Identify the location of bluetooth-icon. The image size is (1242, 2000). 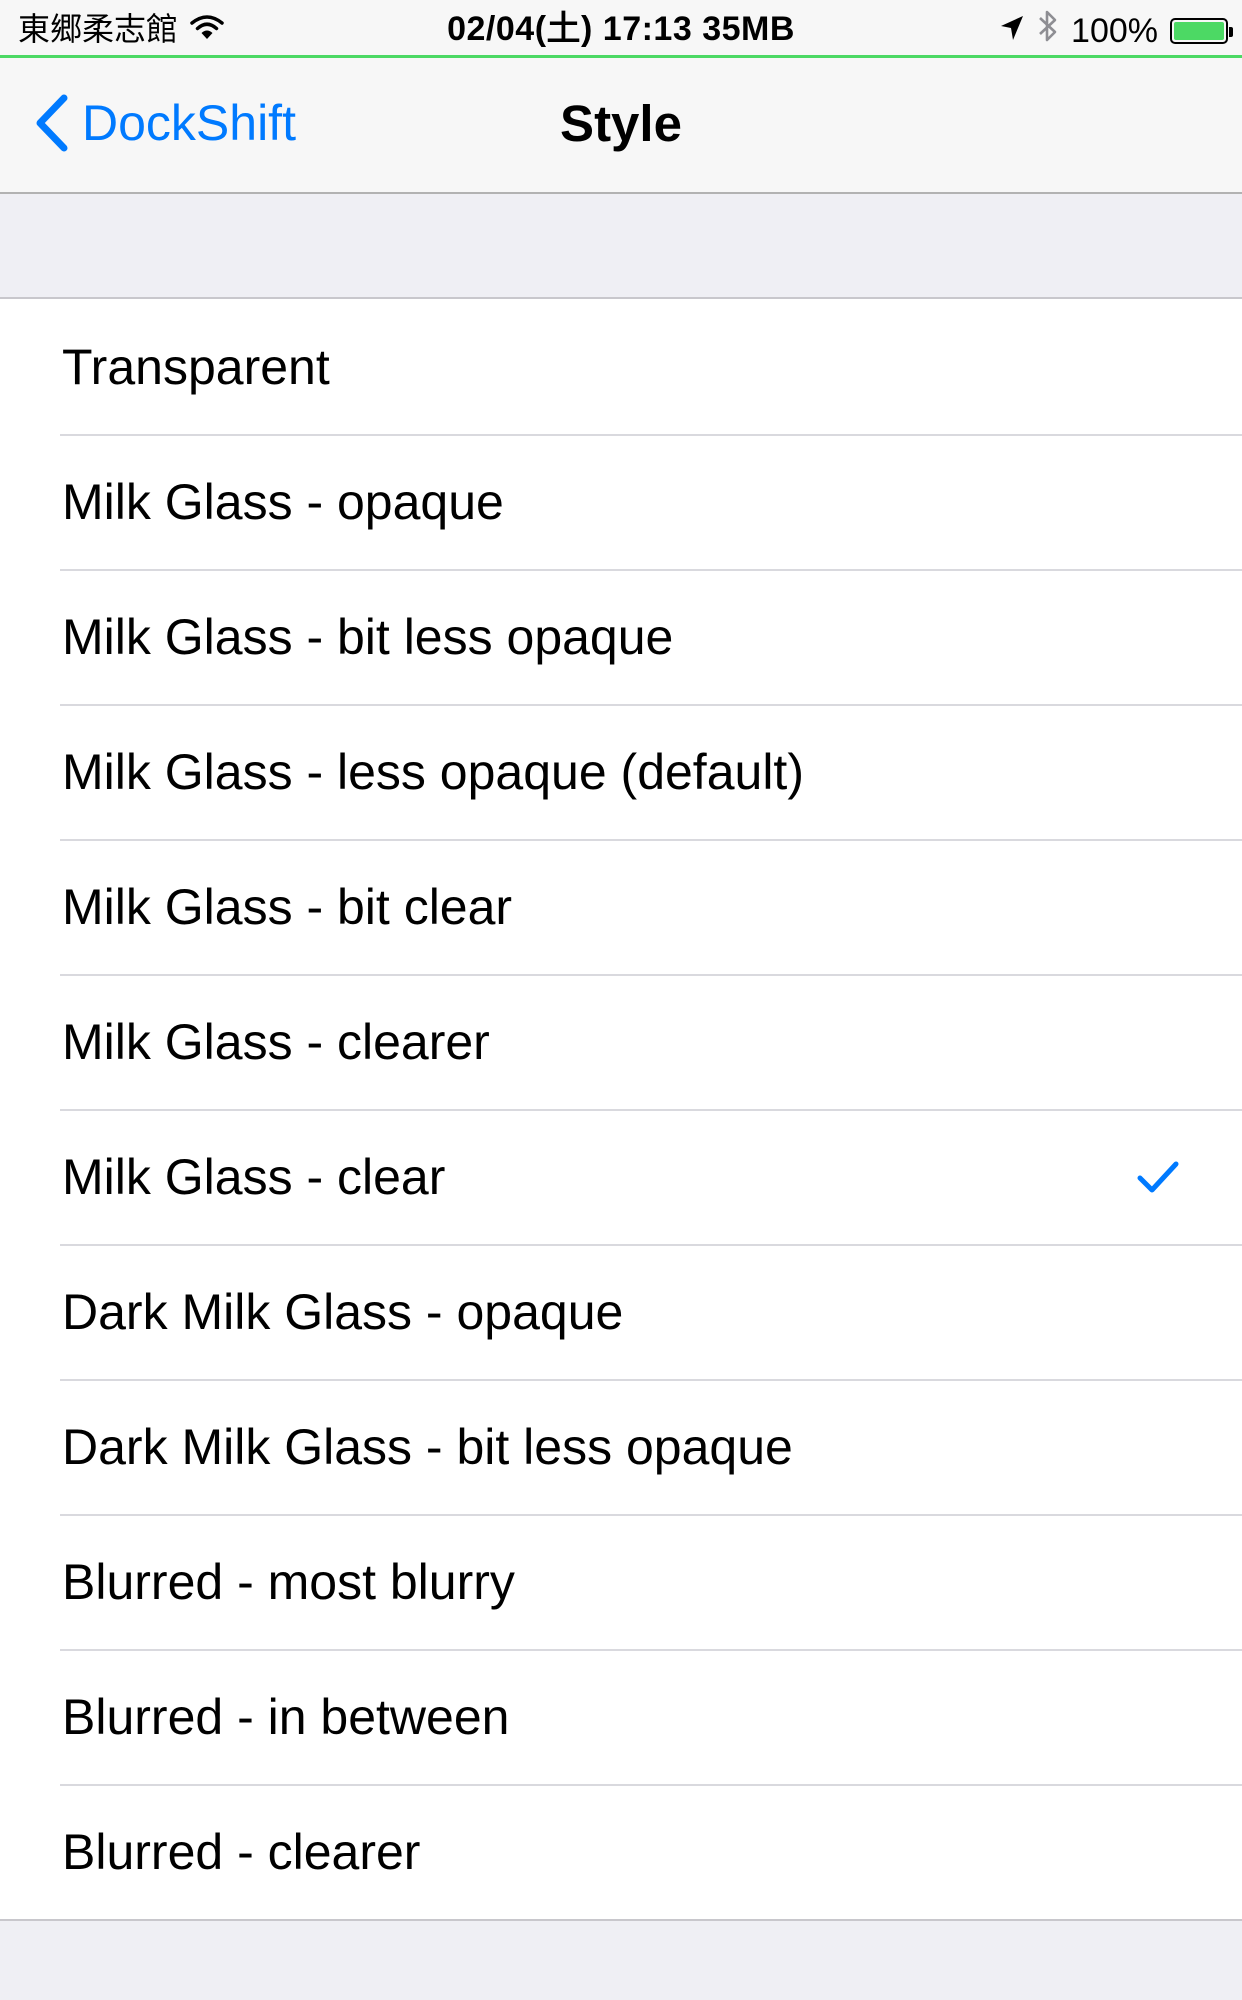
(1048, 31).